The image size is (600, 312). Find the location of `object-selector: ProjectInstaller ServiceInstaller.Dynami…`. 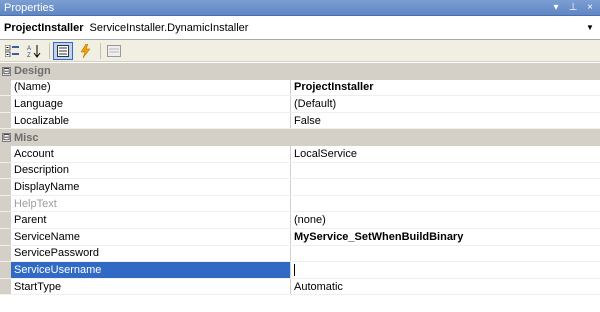

object-selector: ProjectInstaller ServiceInstaller.Dynami… is located at coordinates (300, 28).